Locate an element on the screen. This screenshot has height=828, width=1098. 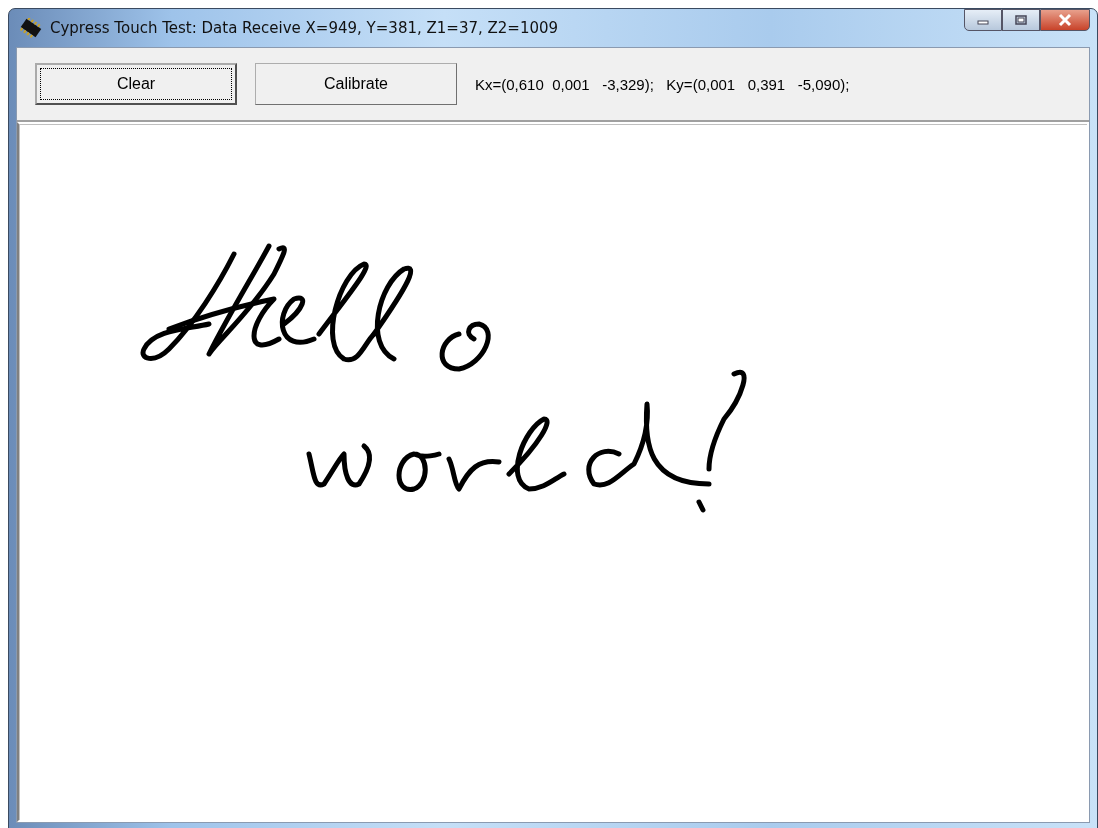
close-button is located at coordinates (1065, 20).